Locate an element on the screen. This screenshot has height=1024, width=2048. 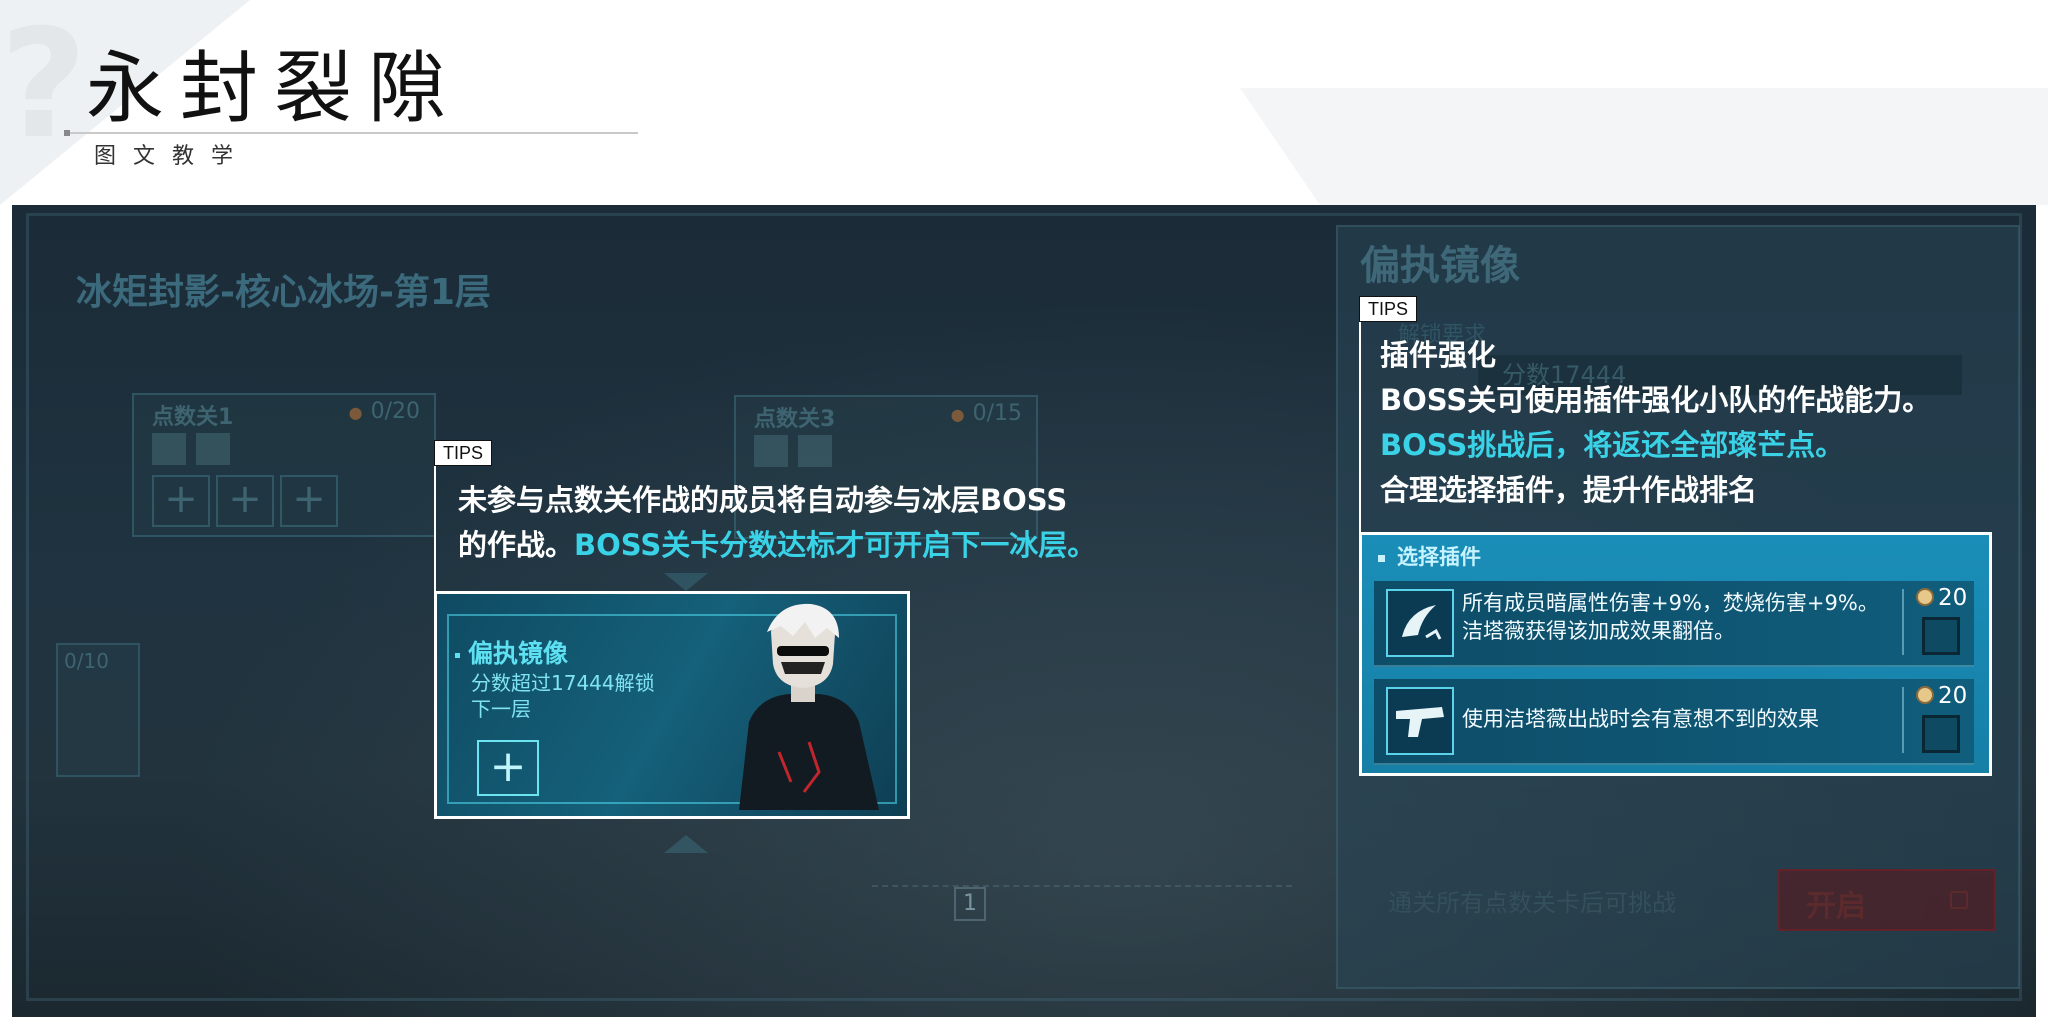
lock-icon is located at coordinates (1959, 900).